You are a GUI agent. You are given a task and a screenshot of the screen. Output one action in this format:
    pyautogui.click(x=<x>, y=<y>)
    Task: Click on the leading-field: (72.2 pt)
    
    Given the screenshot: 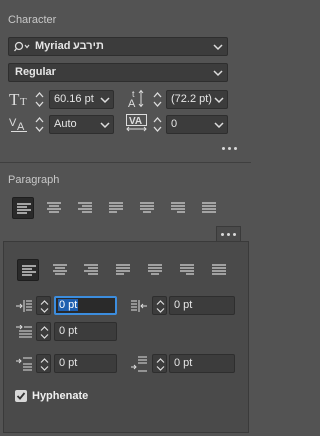 What is the action you would take?
    pyautogui.click(x=197, y=99)
    